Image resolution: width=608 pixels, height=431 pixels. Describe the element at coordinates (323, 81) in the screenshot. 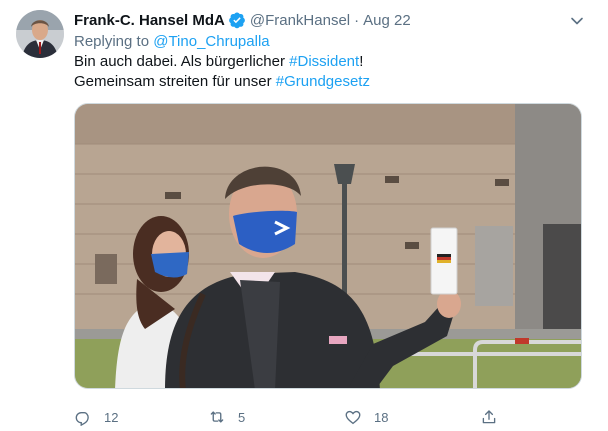

I see `hashtag-grundgesetz-link: #Grundgesetz` at that location.